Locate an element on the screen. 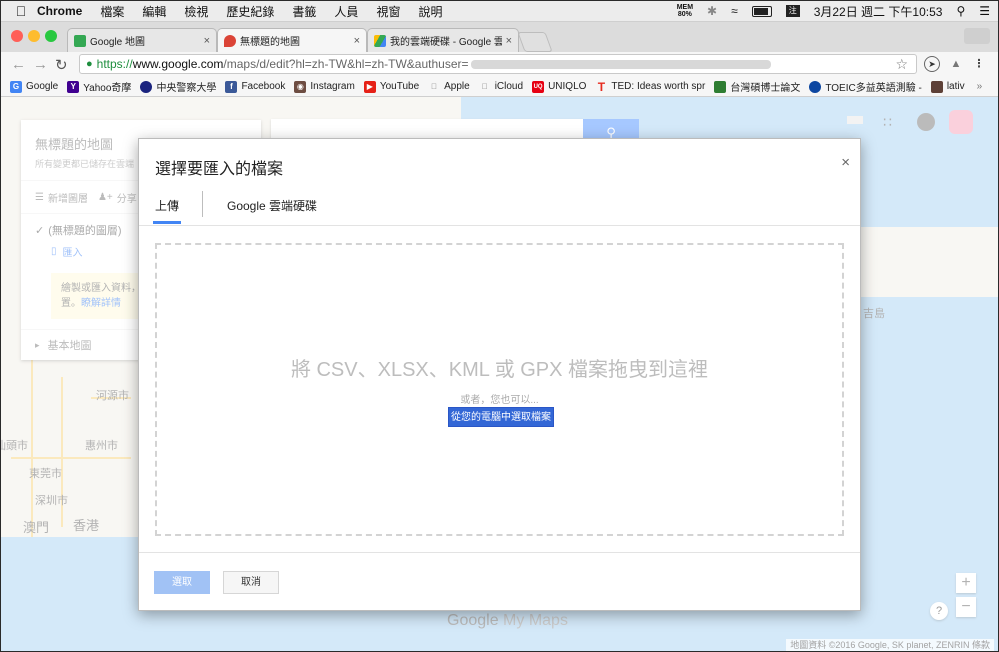 This screenshot has height=652, width=999. new-tab-button is located at coordinates (535, 42).